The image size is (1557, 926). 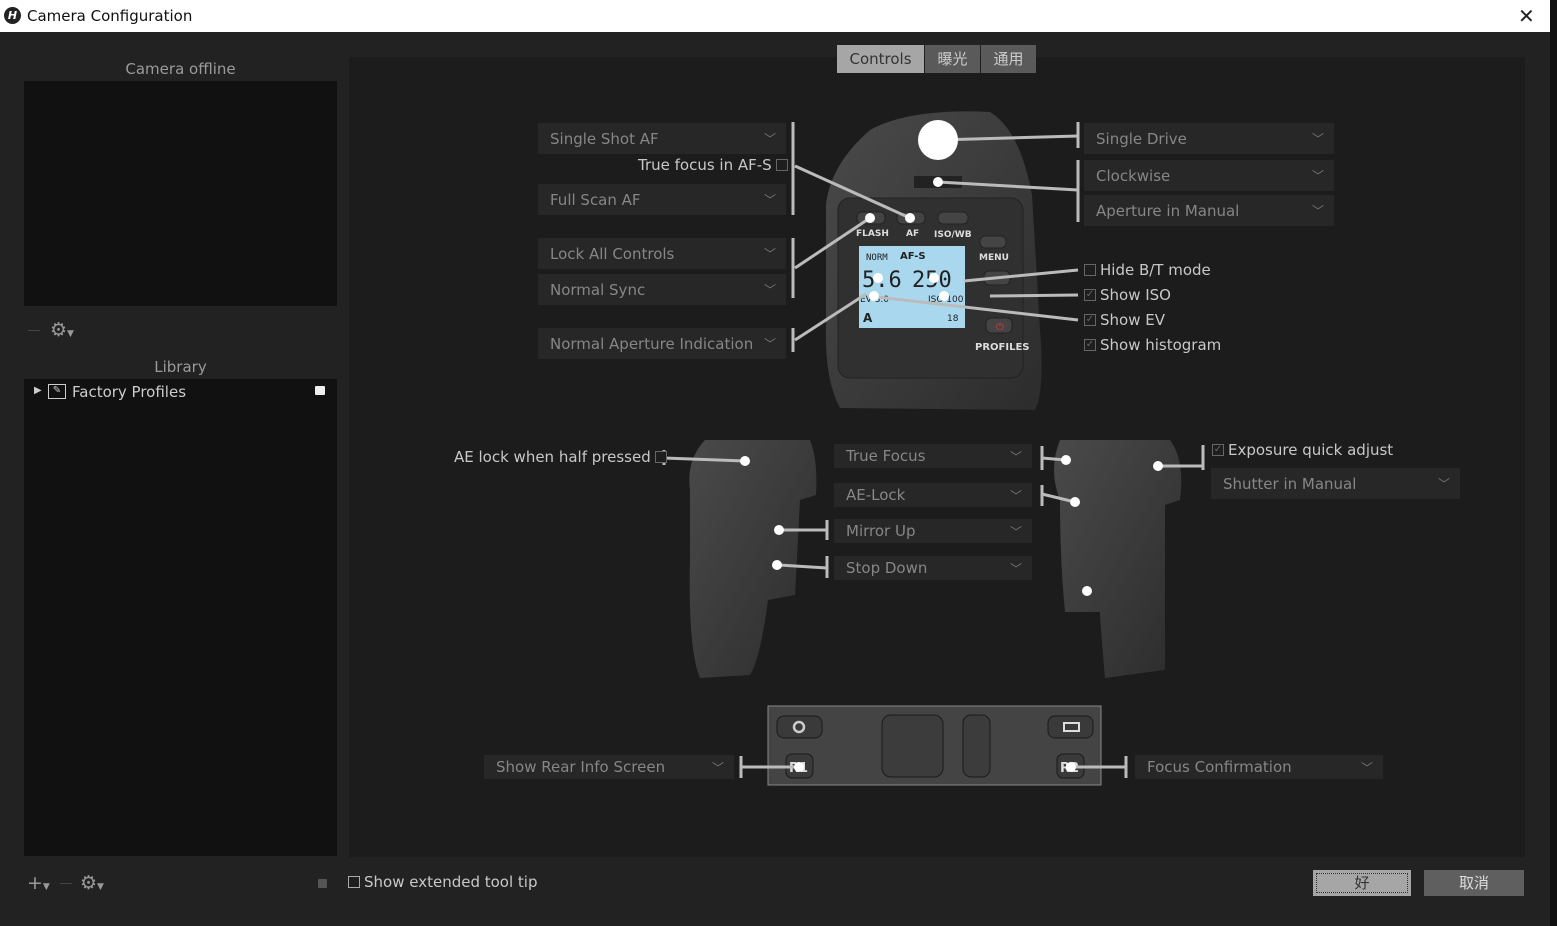 I want to click on checkbox-label: True focus in AF-S, so click(x=705, y=165).